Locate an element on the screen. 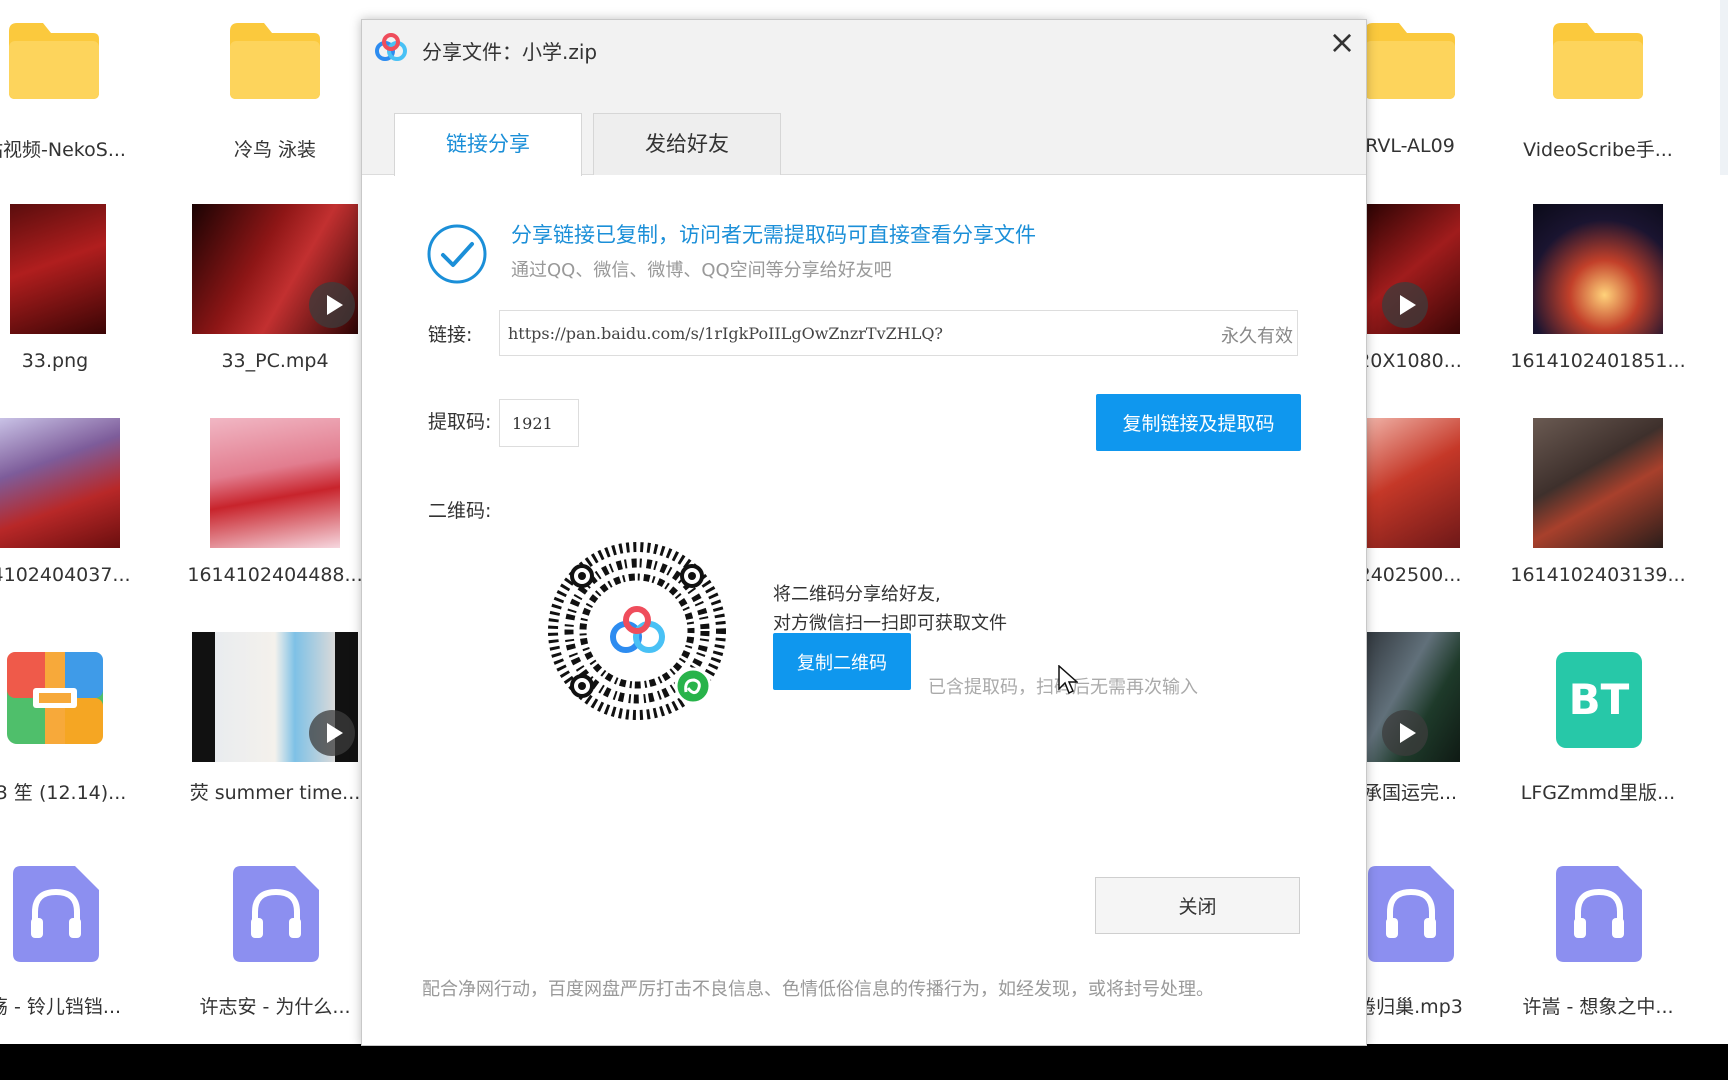  dialog-title: 分享文件：小学.zip is located at coordinates (510, 52).